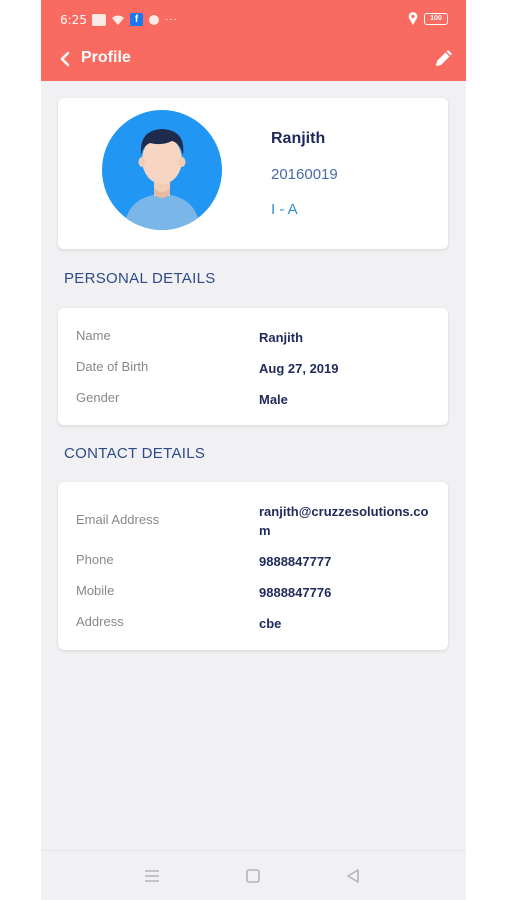  I want to click on profile-id: 20160019, so click(304, 174).